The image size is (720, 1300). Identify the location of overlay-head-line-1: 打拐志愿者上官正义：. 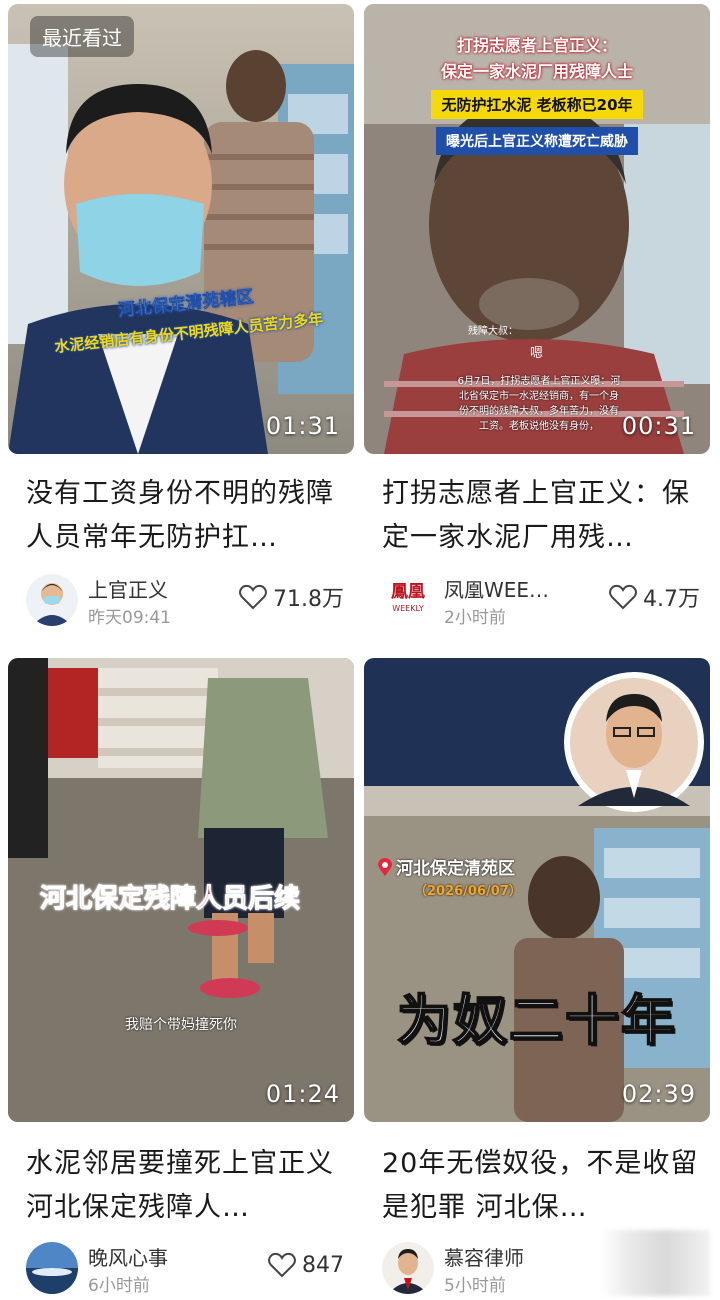
(536, 45).